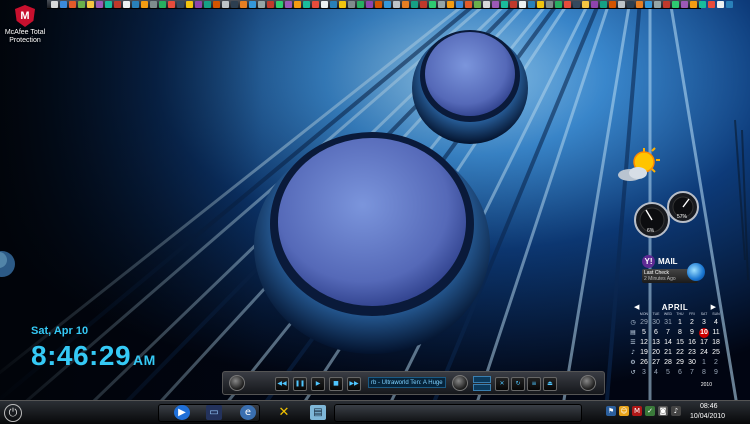 The image size is (750, 424). What do you see at coordinates (182, 412) in the screenshot?
I see `media-player-quicklaunch-icon: ▶` at bounding box center [182, 412].